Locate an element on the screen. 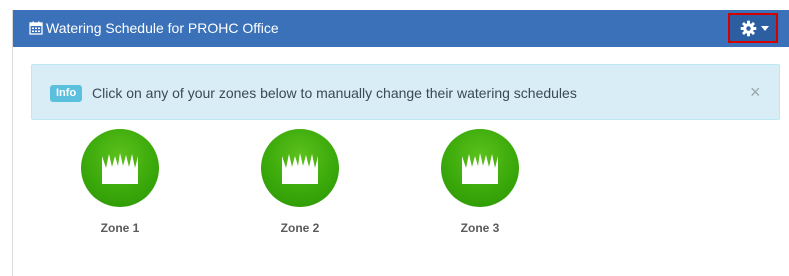 The width and height of the screenshot is (789, 276). zone-1-circle is located at coordinates (120, 168).